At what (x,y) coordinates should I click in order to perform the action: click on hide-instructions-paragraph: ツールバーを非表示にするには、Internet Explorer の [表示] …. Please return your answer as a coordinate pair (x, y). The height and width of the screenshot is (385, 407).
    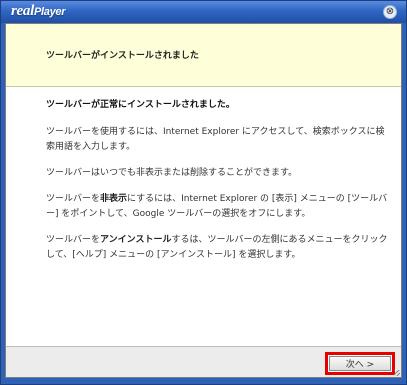
    Looking at the image, I should click on (217, 207).